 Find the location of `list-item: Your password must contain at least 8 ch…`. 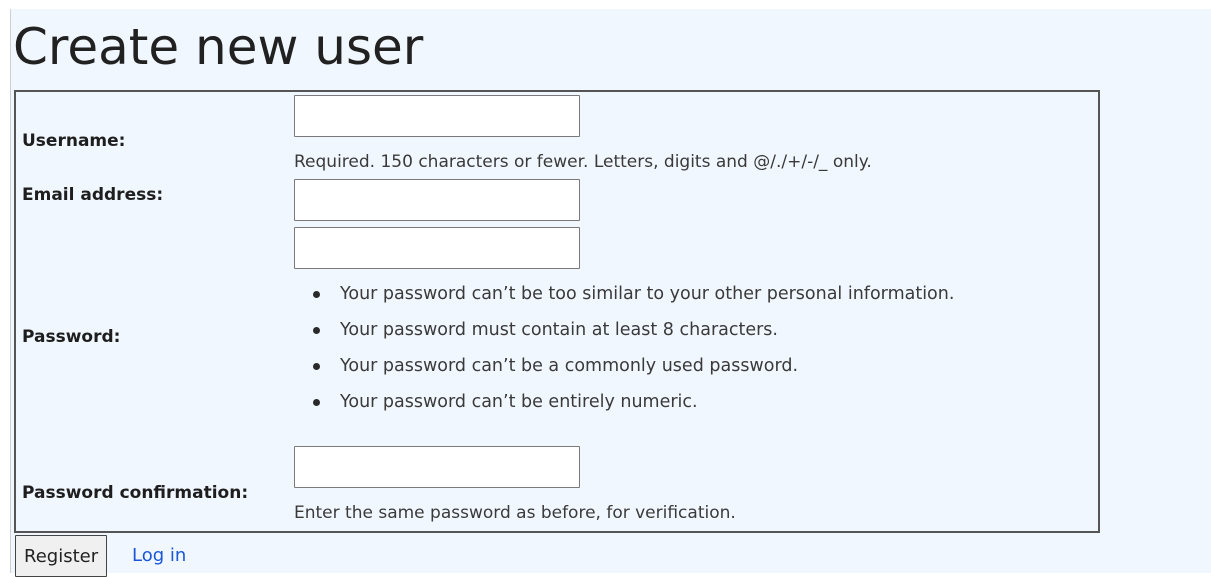

list-item: Your password must contain at least 8 ch… is located at coordinates (624, 330).